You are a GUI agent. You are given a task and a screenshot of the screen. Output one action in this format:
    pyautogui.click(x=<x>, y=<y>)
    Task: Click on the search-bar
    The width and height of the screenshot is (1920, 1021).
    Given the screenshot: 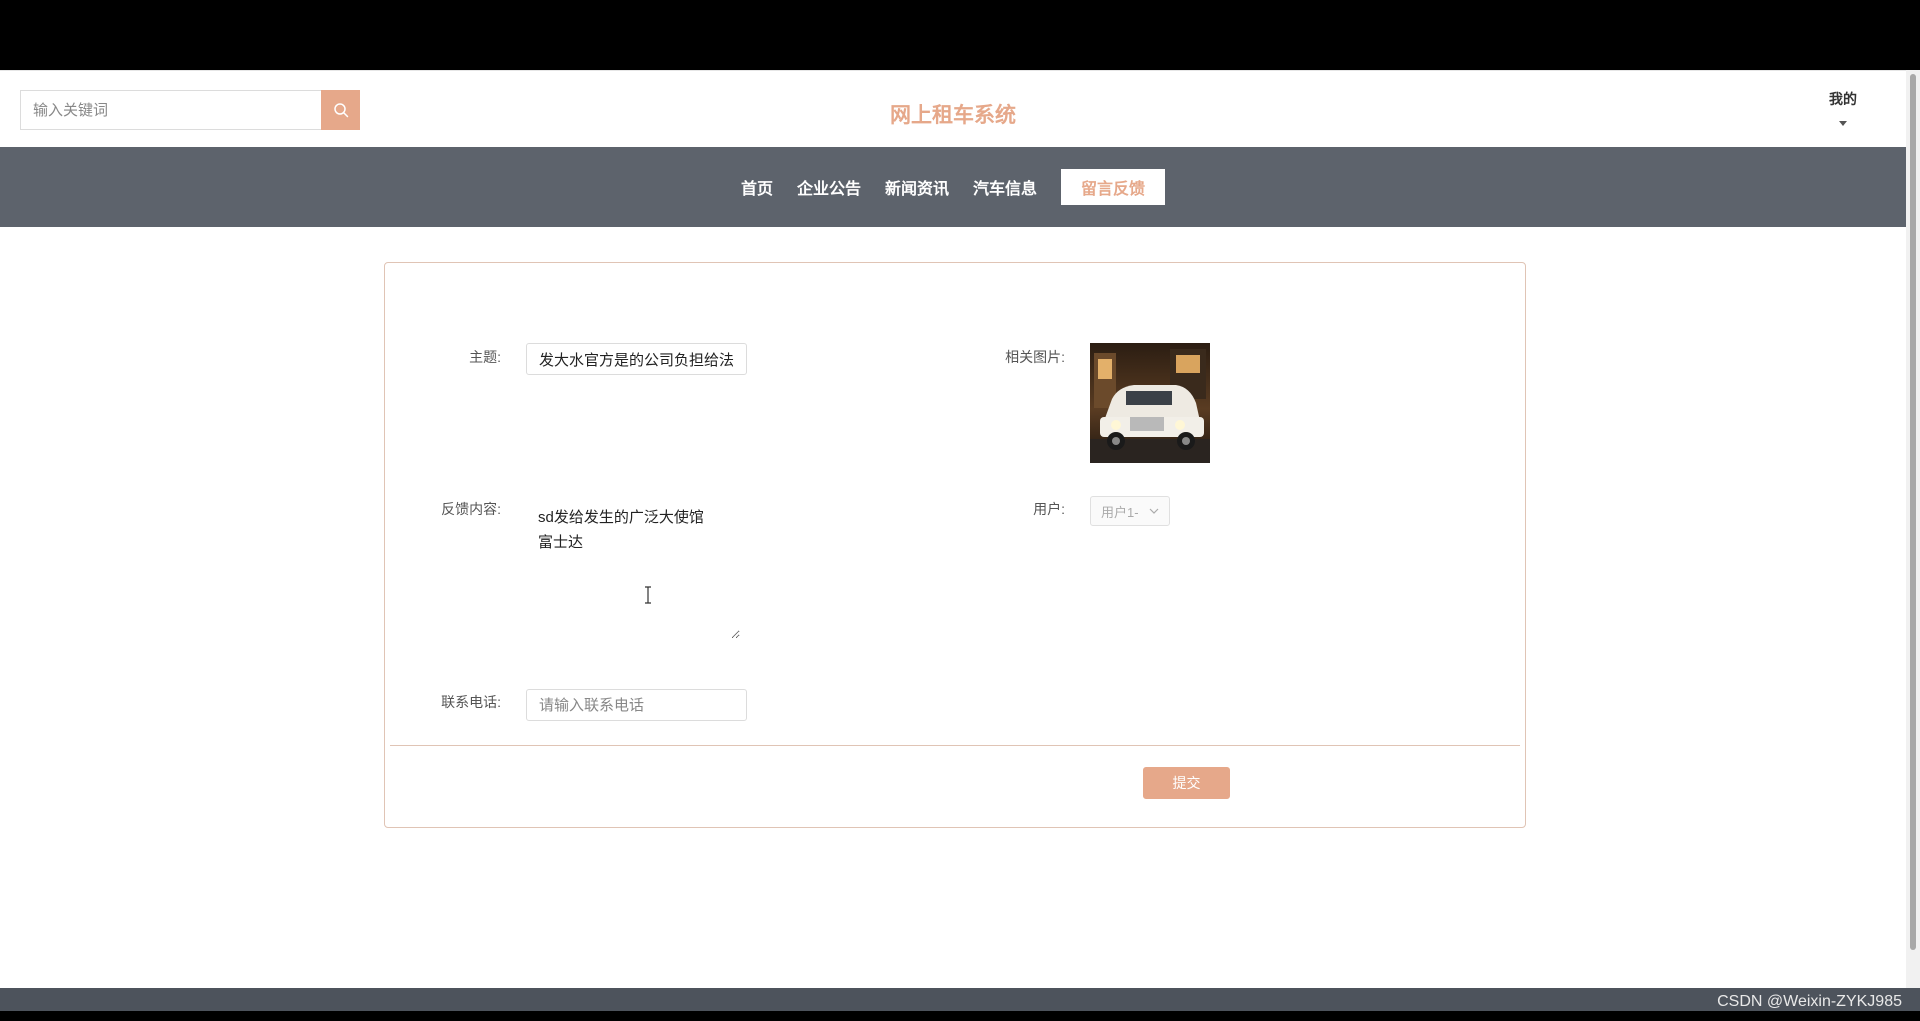 What is the action you would take?
    pyautogui.click(x=190, y=110)
    